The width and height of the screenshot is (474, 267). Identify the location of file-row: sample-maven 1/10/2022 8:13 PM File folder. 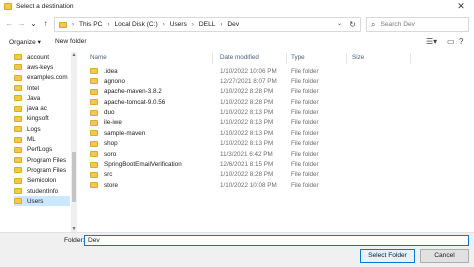
(276, 133).